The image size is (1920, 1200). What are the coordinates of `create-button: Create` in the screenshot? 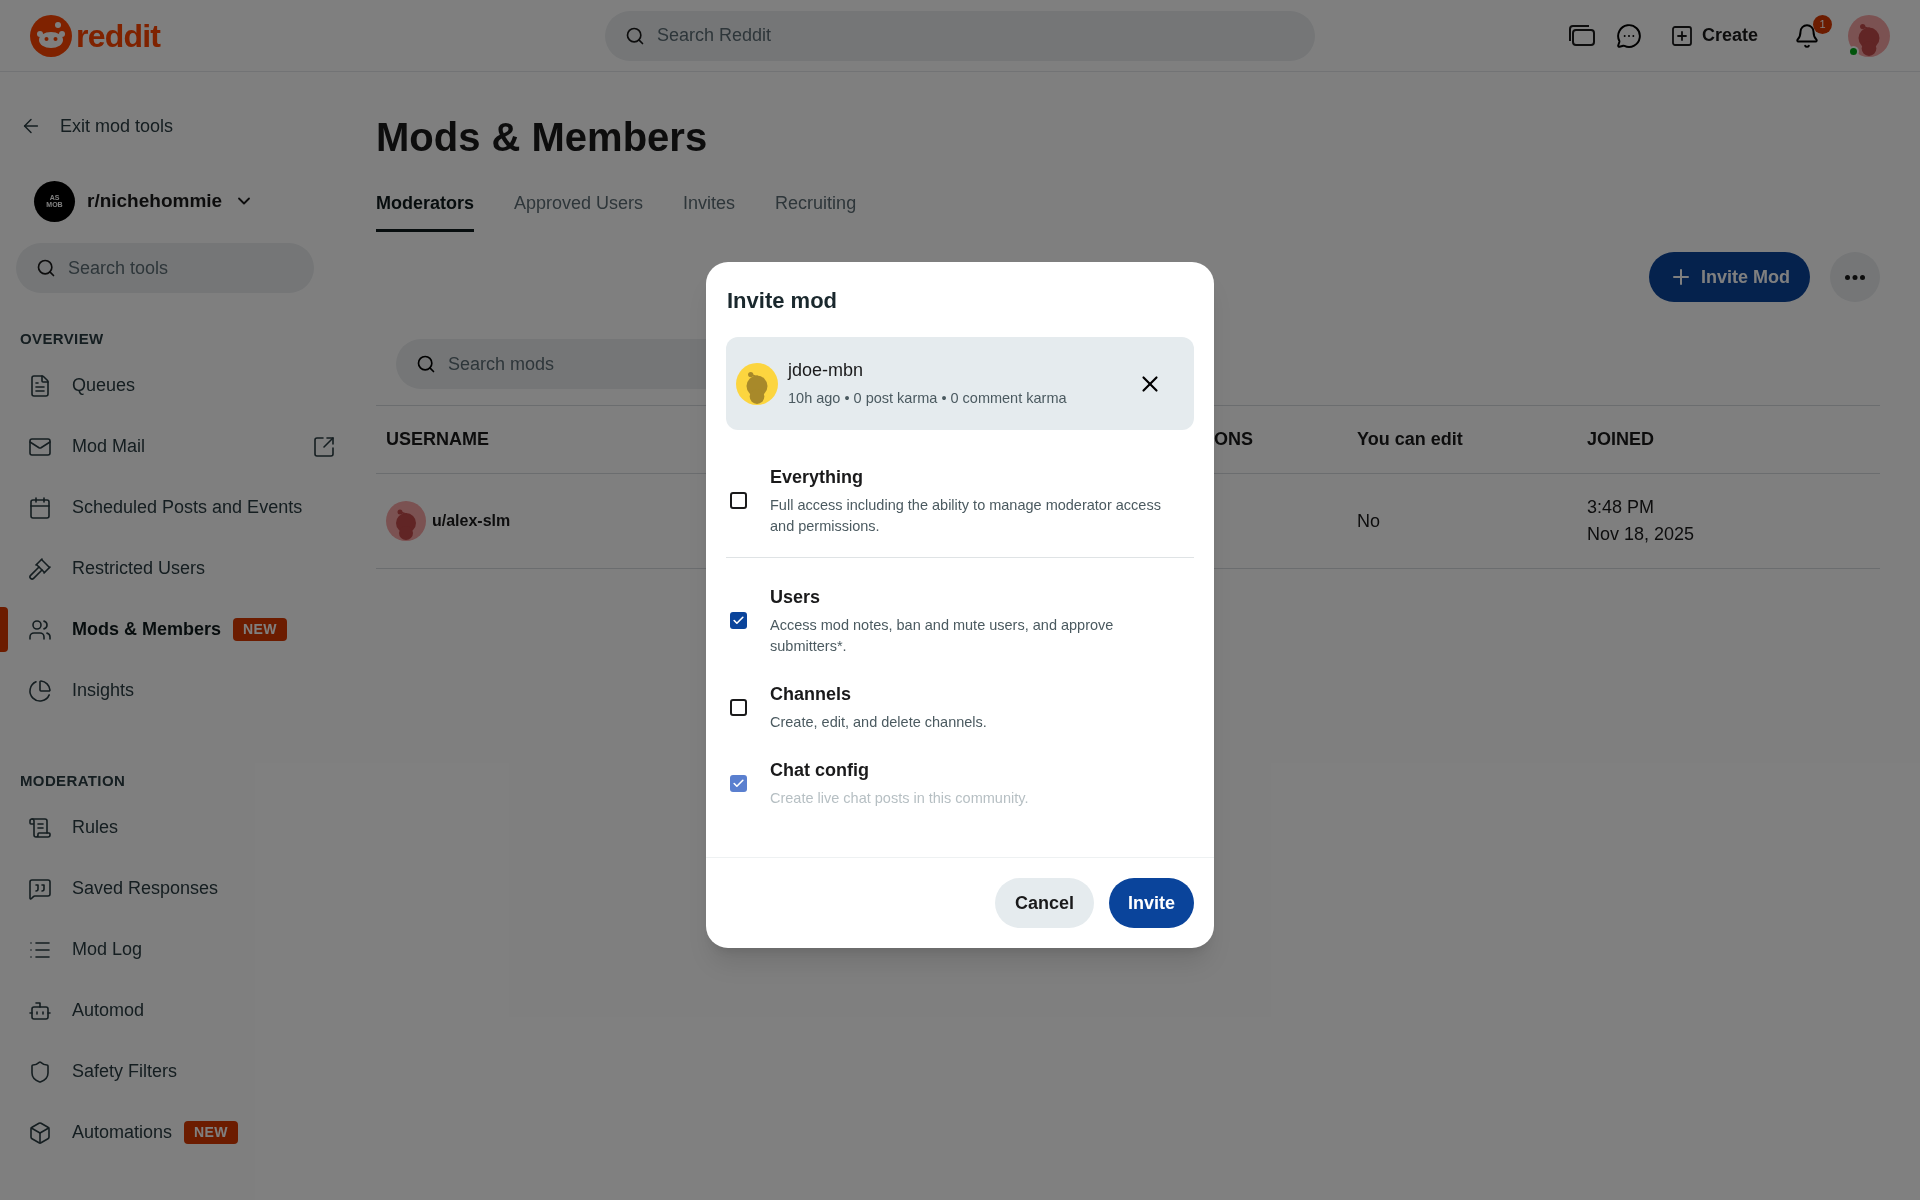 It's located at (1713, 35).